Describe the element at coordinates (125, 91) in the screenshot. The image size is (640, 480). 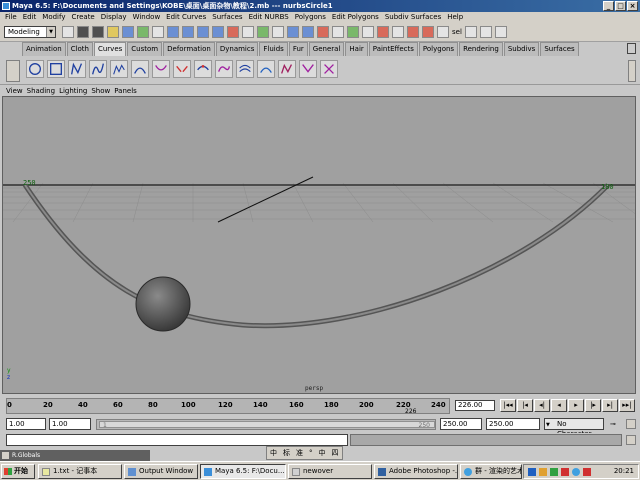
I see `panel-menu-panels: Panels` at that location.